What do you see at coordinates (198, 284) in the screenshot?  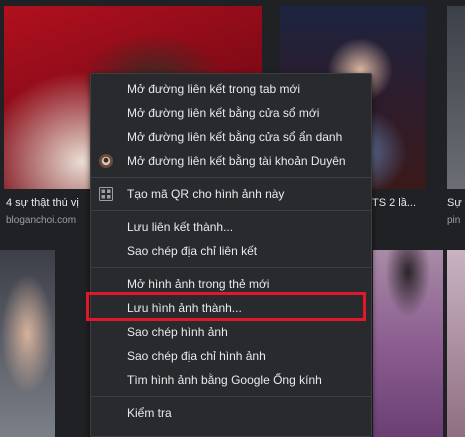 I see `menu-item-label: Mở hình ảnh trong thẻ mới` at bounding box center [198, 284].